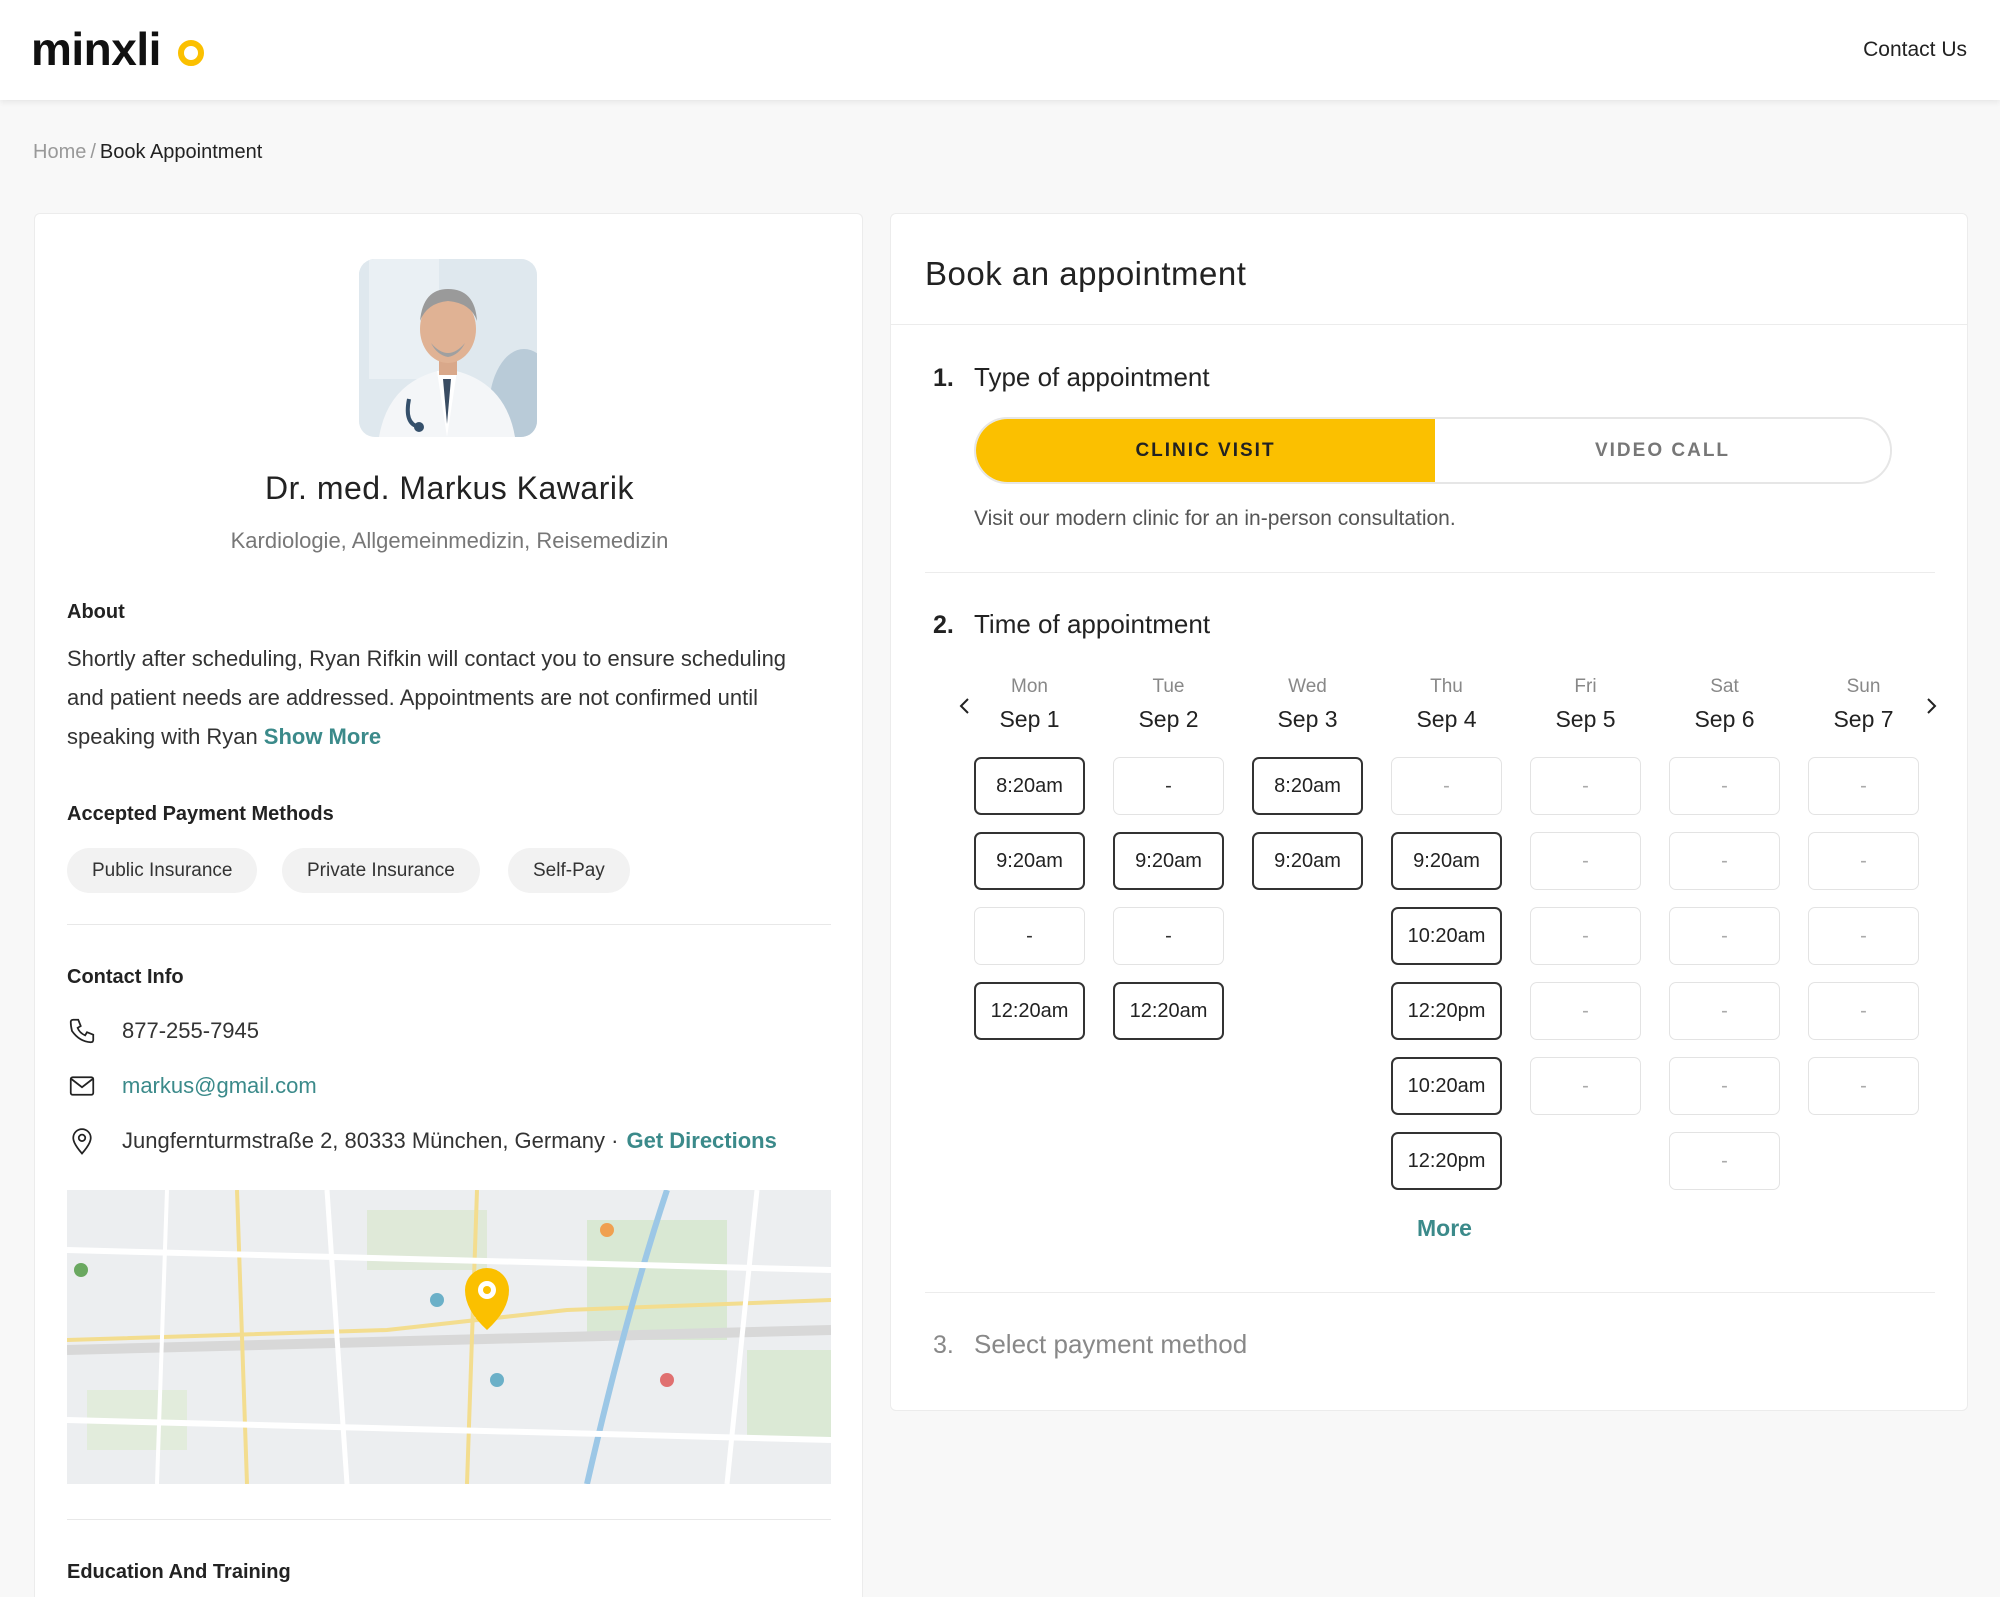 This screenshot has width=2000, height=1597. I want to click on day-date: Sep 2, so click(1168, 719).